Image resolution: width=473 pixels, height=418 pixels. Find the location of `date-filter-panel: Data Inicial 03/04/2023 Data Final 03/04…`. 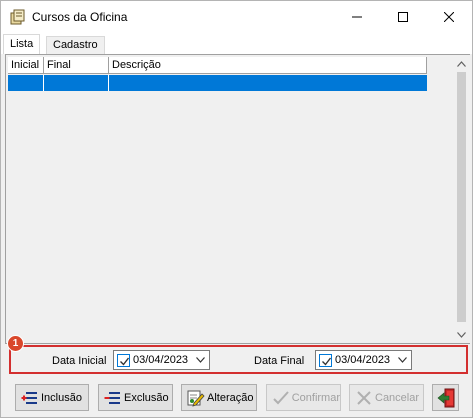

date-filter-panel: Data Inicial 03/04/2023 Data Final 03/04… is located at coordinates (238, 359).